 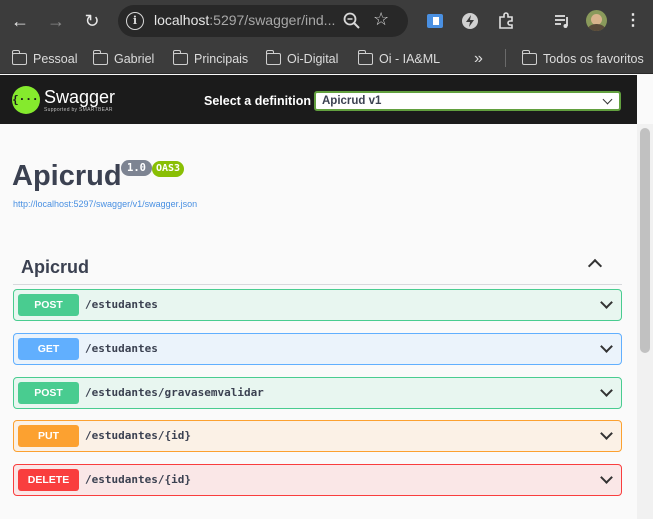 What do you see at coordinates (506, 21) in the screenshot?
I see `extensions-puzzle-icon` at bounding box center [506, 21].